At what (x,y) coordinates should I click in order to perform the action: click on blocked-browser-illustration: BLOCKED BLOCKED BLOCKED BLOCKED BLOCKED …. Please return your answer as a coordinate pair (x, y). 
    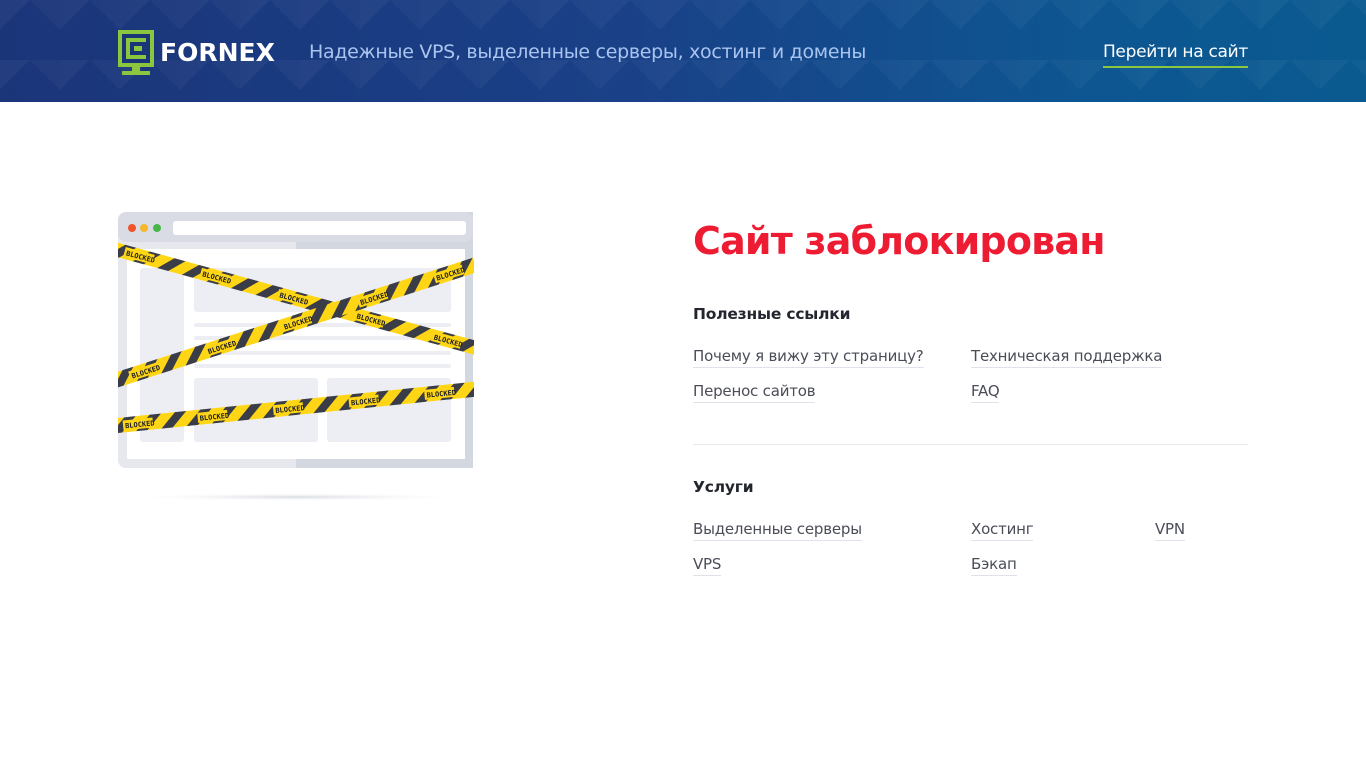
    Looking at the image, I should click on (296, 356).